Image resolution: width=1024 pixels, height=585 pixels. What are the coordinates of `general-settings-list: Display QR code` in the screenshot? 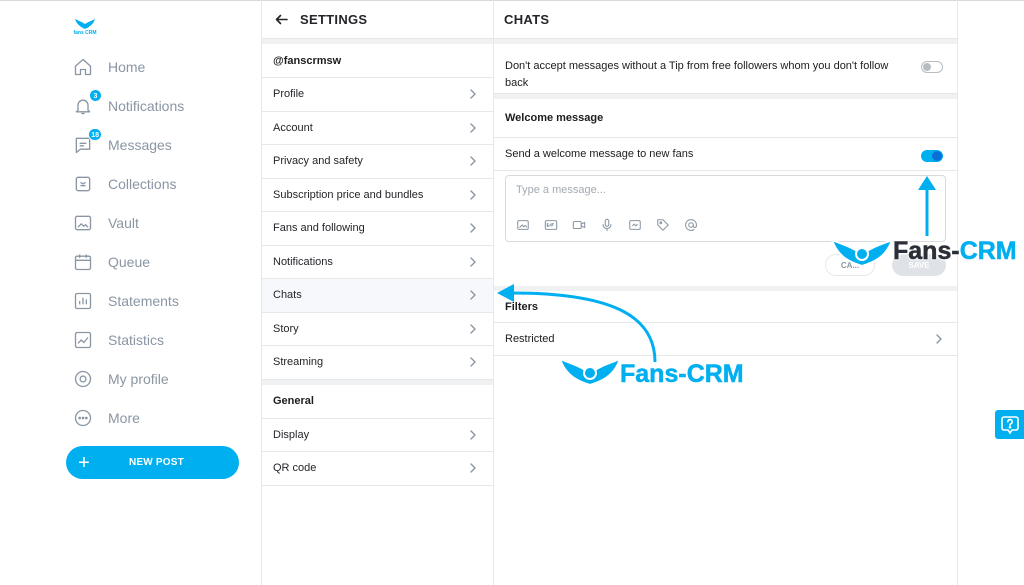 It's located at (377, 452).